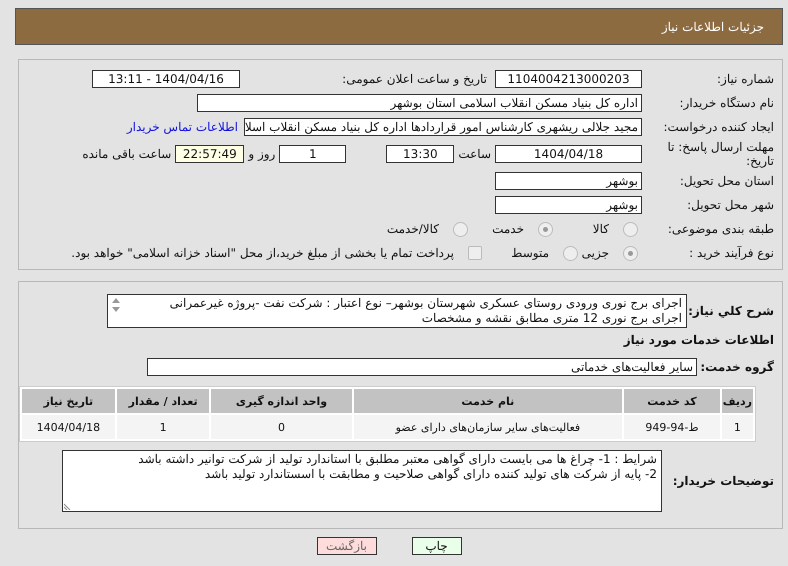  Describe the element at coordinates (737, 367) in the screenshot. I see `field-label: گروه خدمت:` at that location.